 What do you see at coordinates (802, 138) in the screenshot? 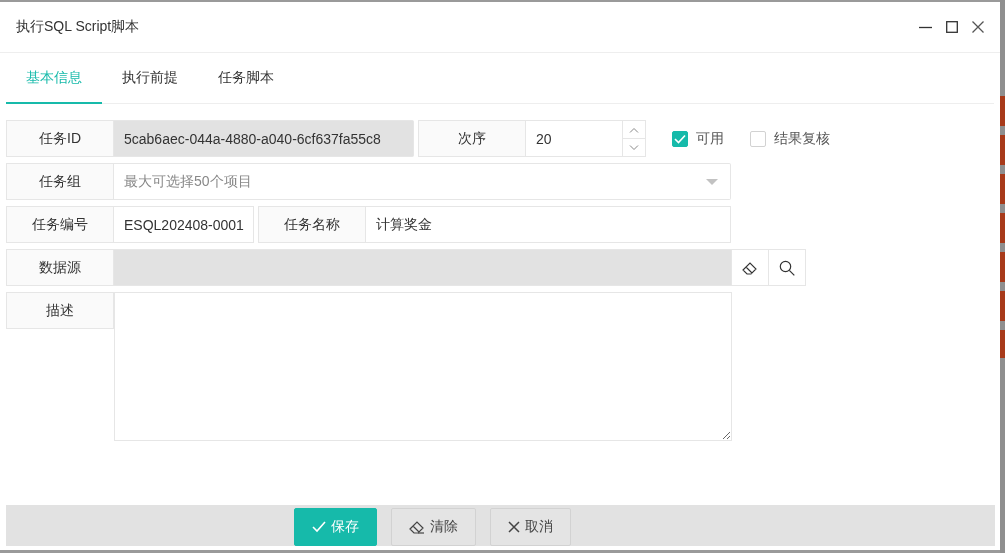
I see `checkbox-label: 结果复核` at bounding box center [802, 138].